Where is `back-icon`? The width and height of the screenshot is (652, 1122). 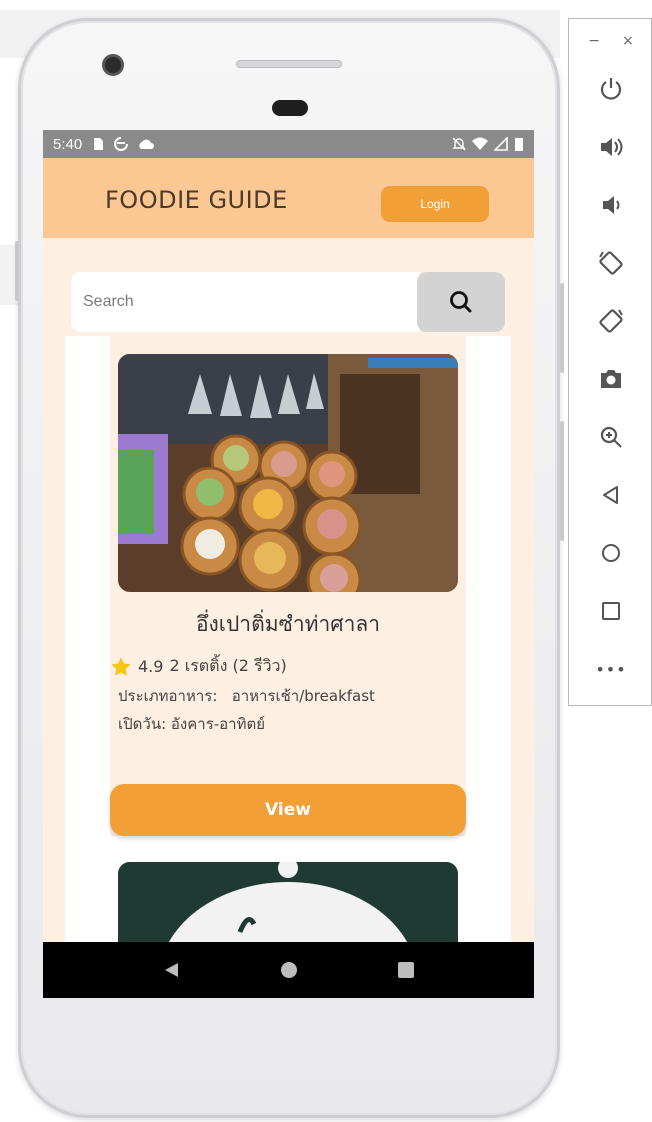 back-icon is located at coordinates (610, 495).